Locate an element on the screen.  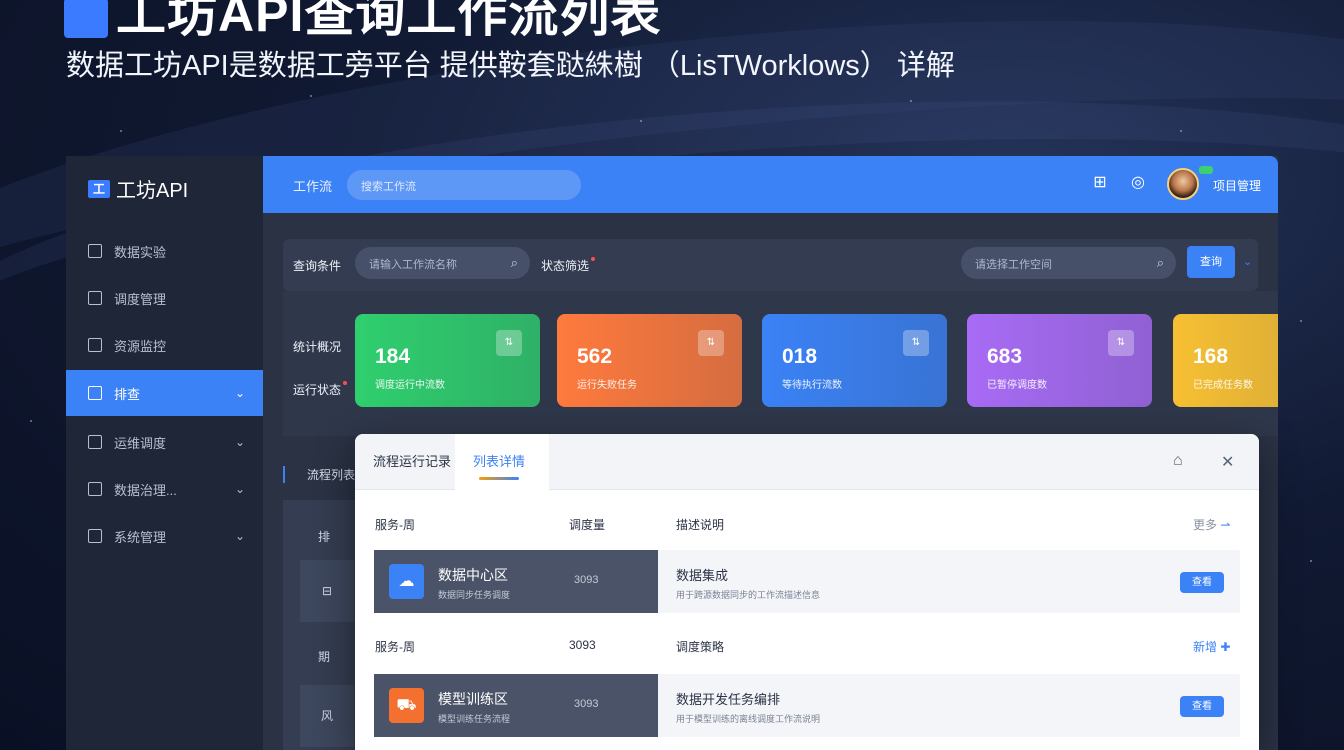
workspace-select-input: 请选择工作空间 ⌕ is located at coordinates (1068, 263).